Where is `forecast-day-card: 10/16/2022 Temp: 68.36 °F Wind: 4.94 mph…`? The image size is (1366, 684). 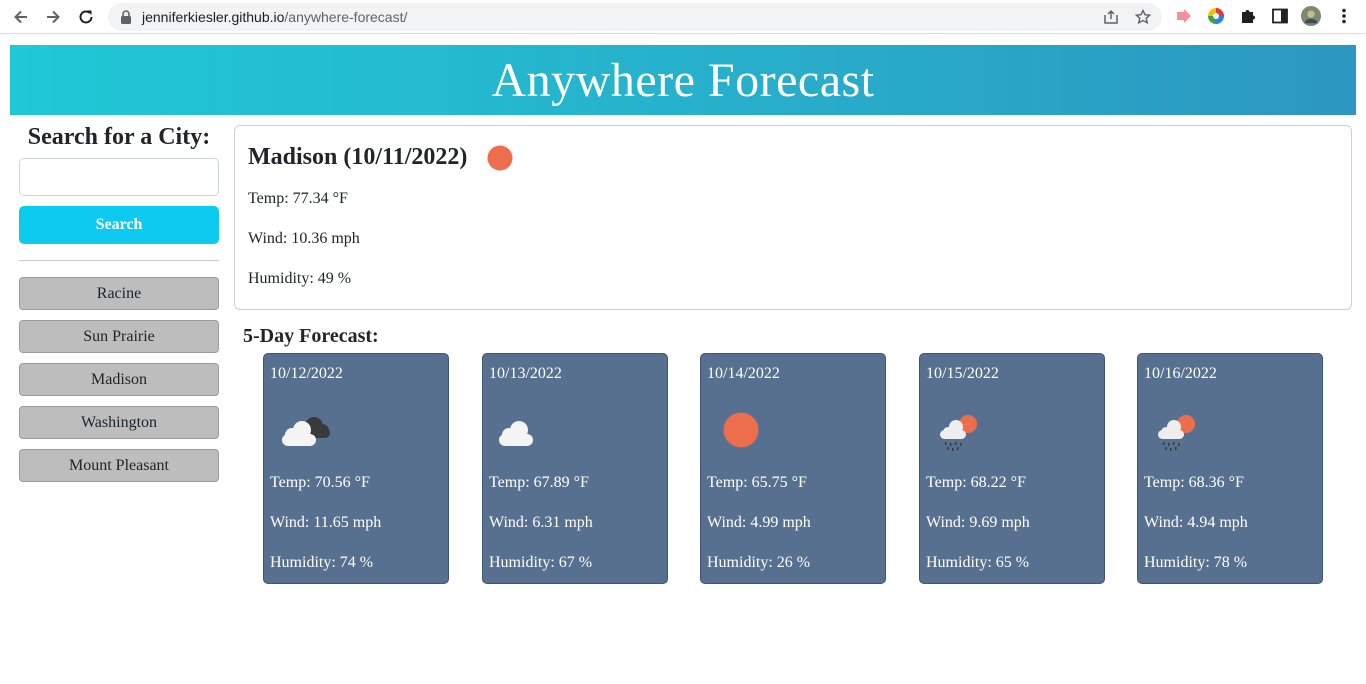
forecast-day-card: 10/16/2022 Temp: 68.36 °F Wind: 4.94 mph… is located at coordinates (1230, 468).